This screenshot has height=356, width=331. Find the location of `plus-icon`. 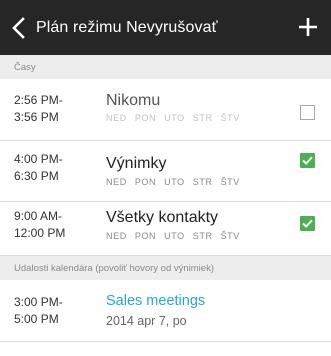

plus-icon is located at coordinates (308, 27).